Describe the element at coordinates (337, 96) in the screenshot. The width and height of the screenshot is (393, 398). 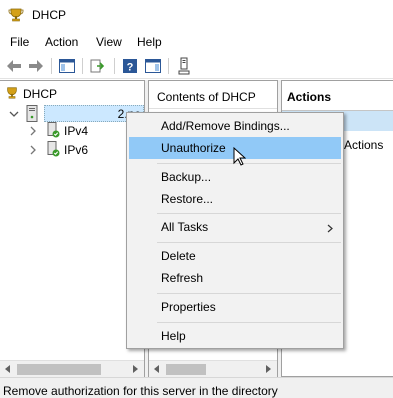
I see `actions-header: Actions` at that location.